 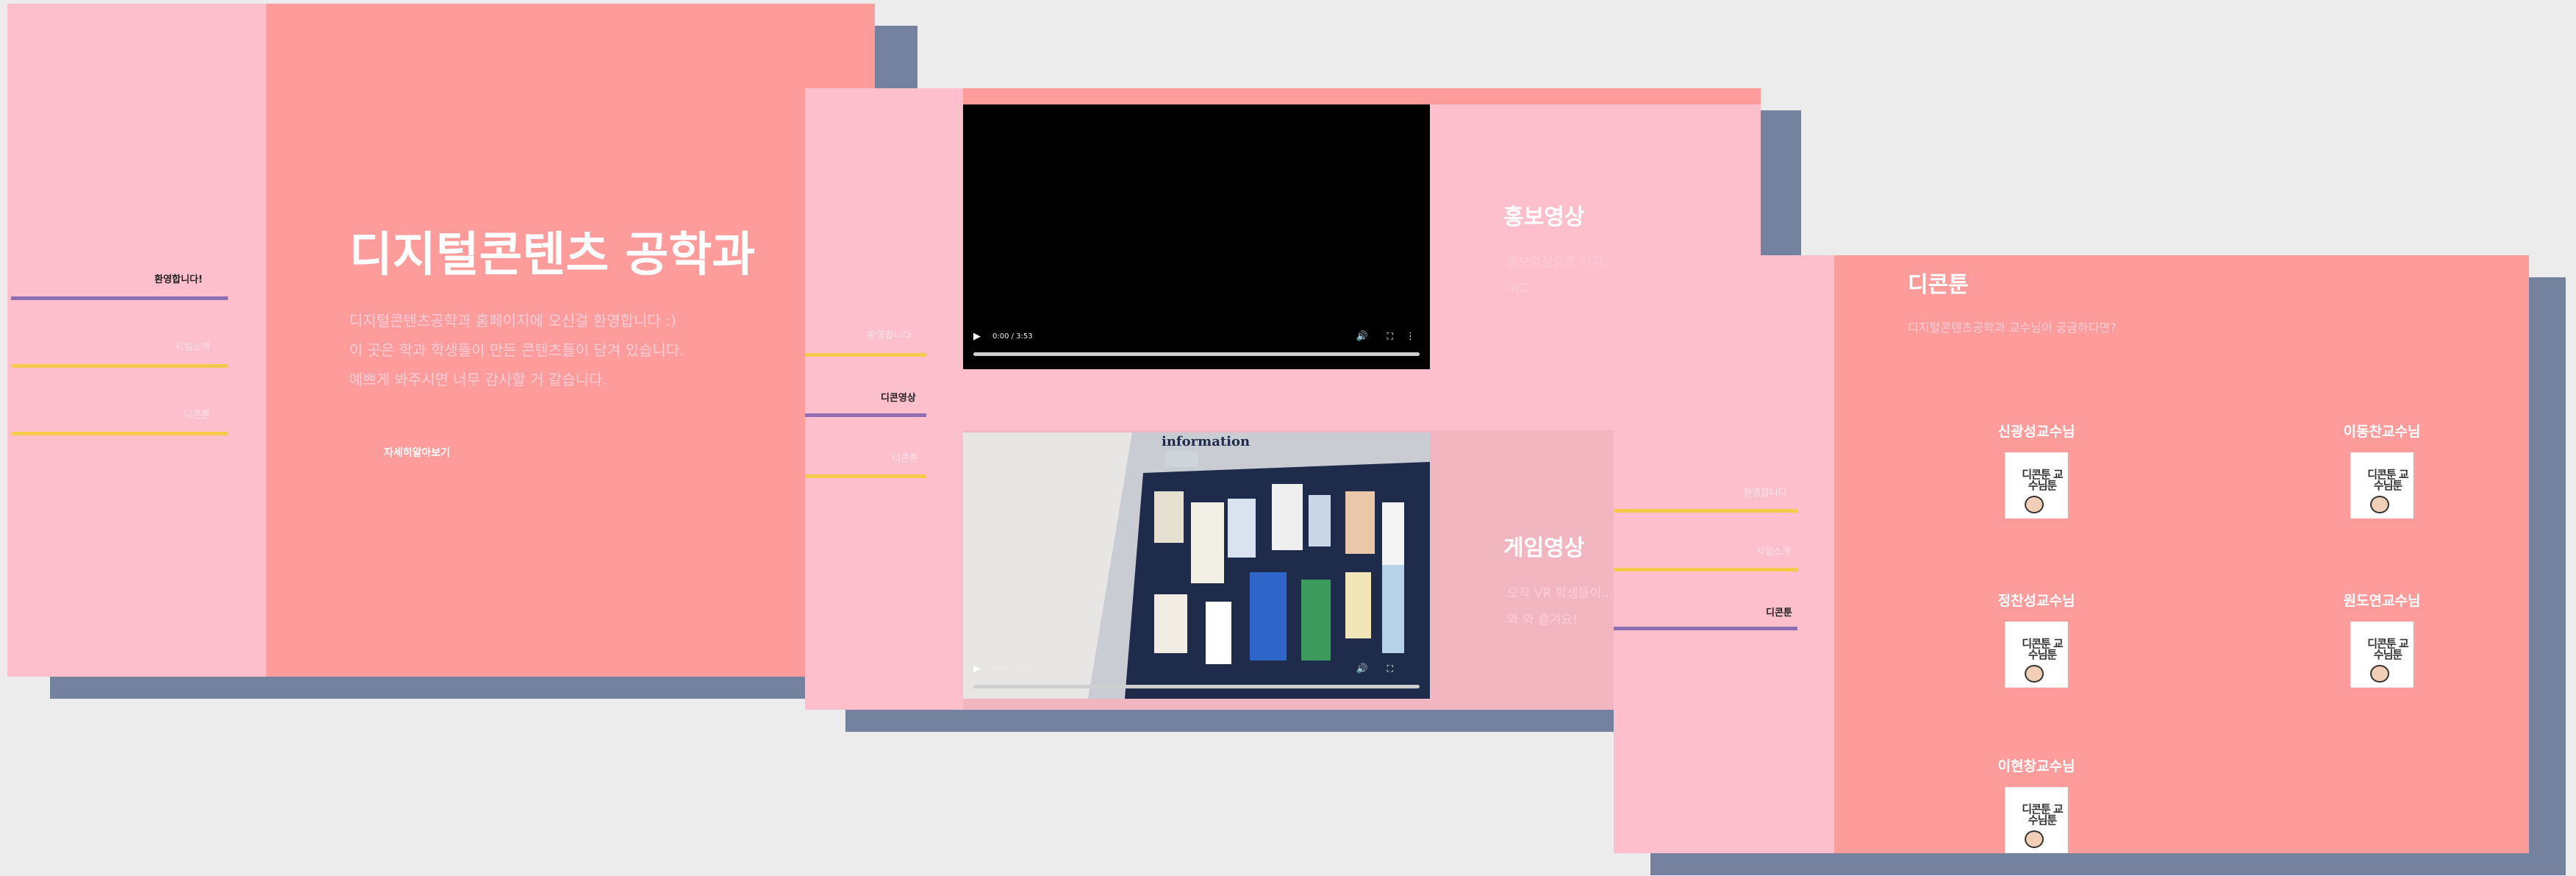 I want to click on professor-card: 신광성교수님 디콘툰 교수님툰, so click(x=2036, y=470).